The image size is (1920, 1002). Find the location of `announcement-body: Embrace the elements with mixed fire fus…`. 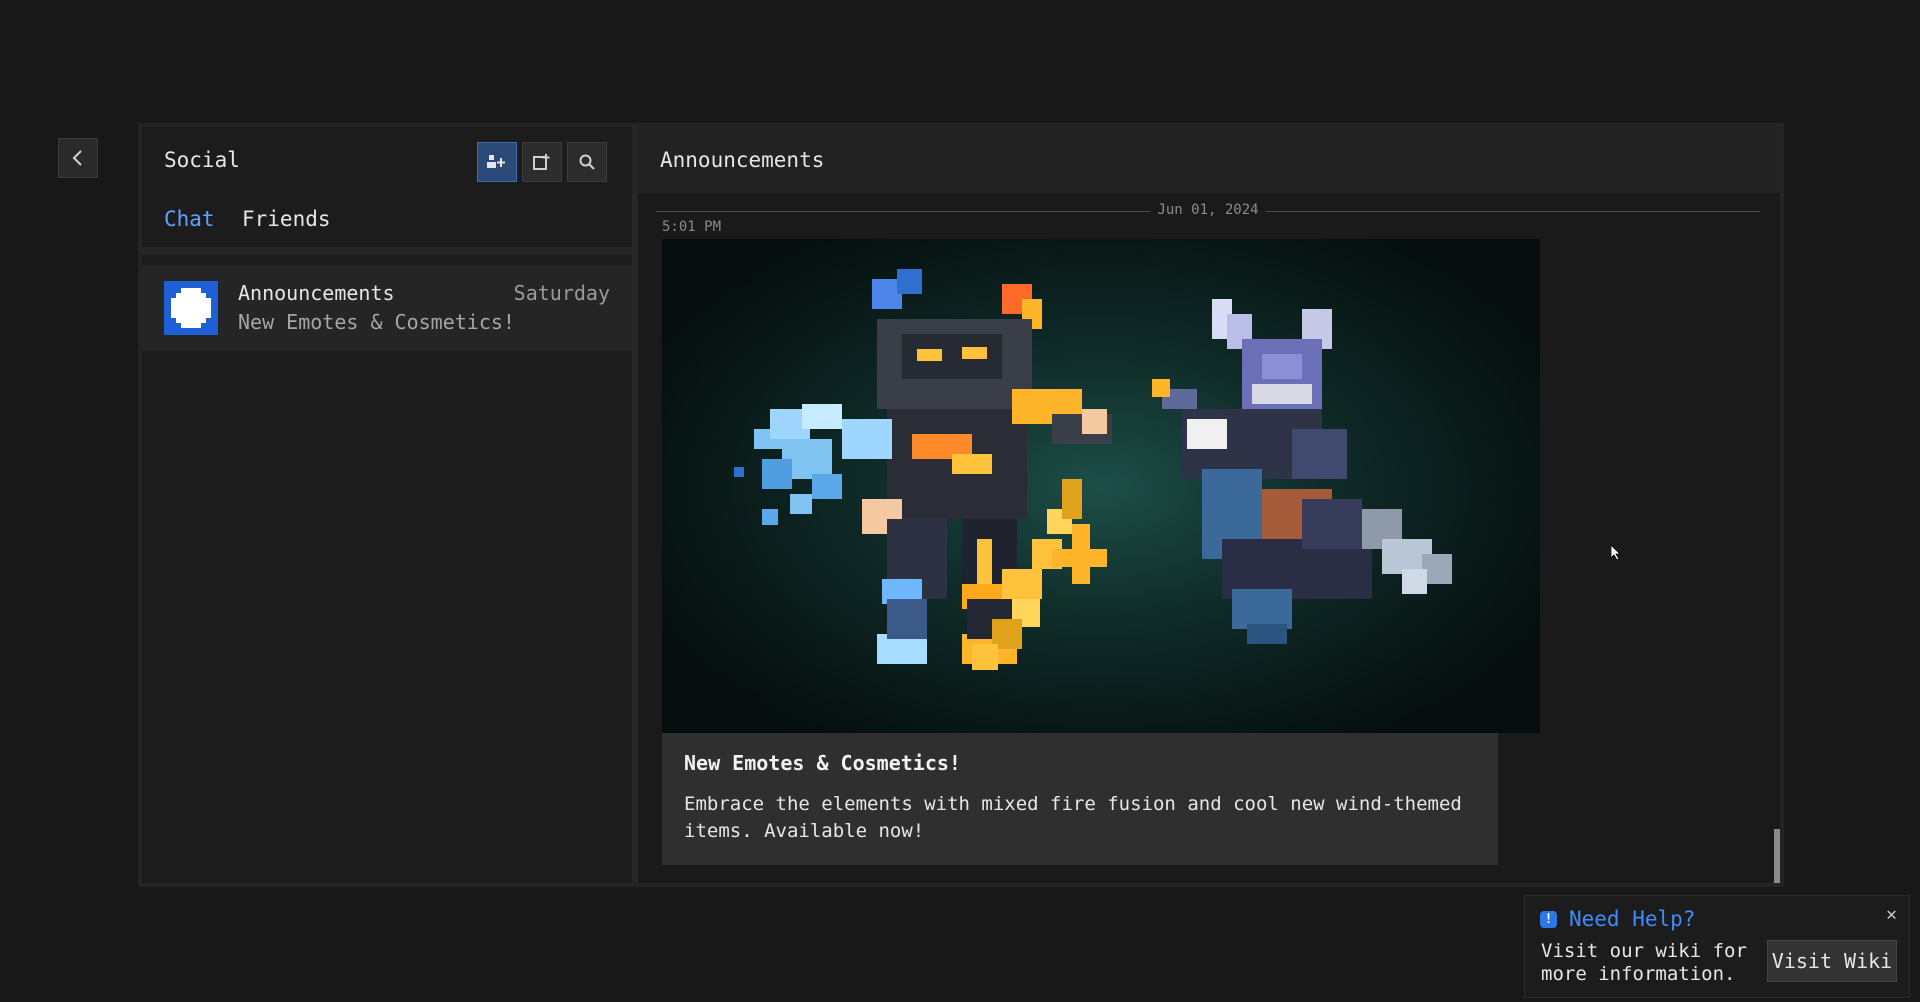

announcement-body: Embrace the elements with mixed fire fus… is located at coordinates (1073, 817).